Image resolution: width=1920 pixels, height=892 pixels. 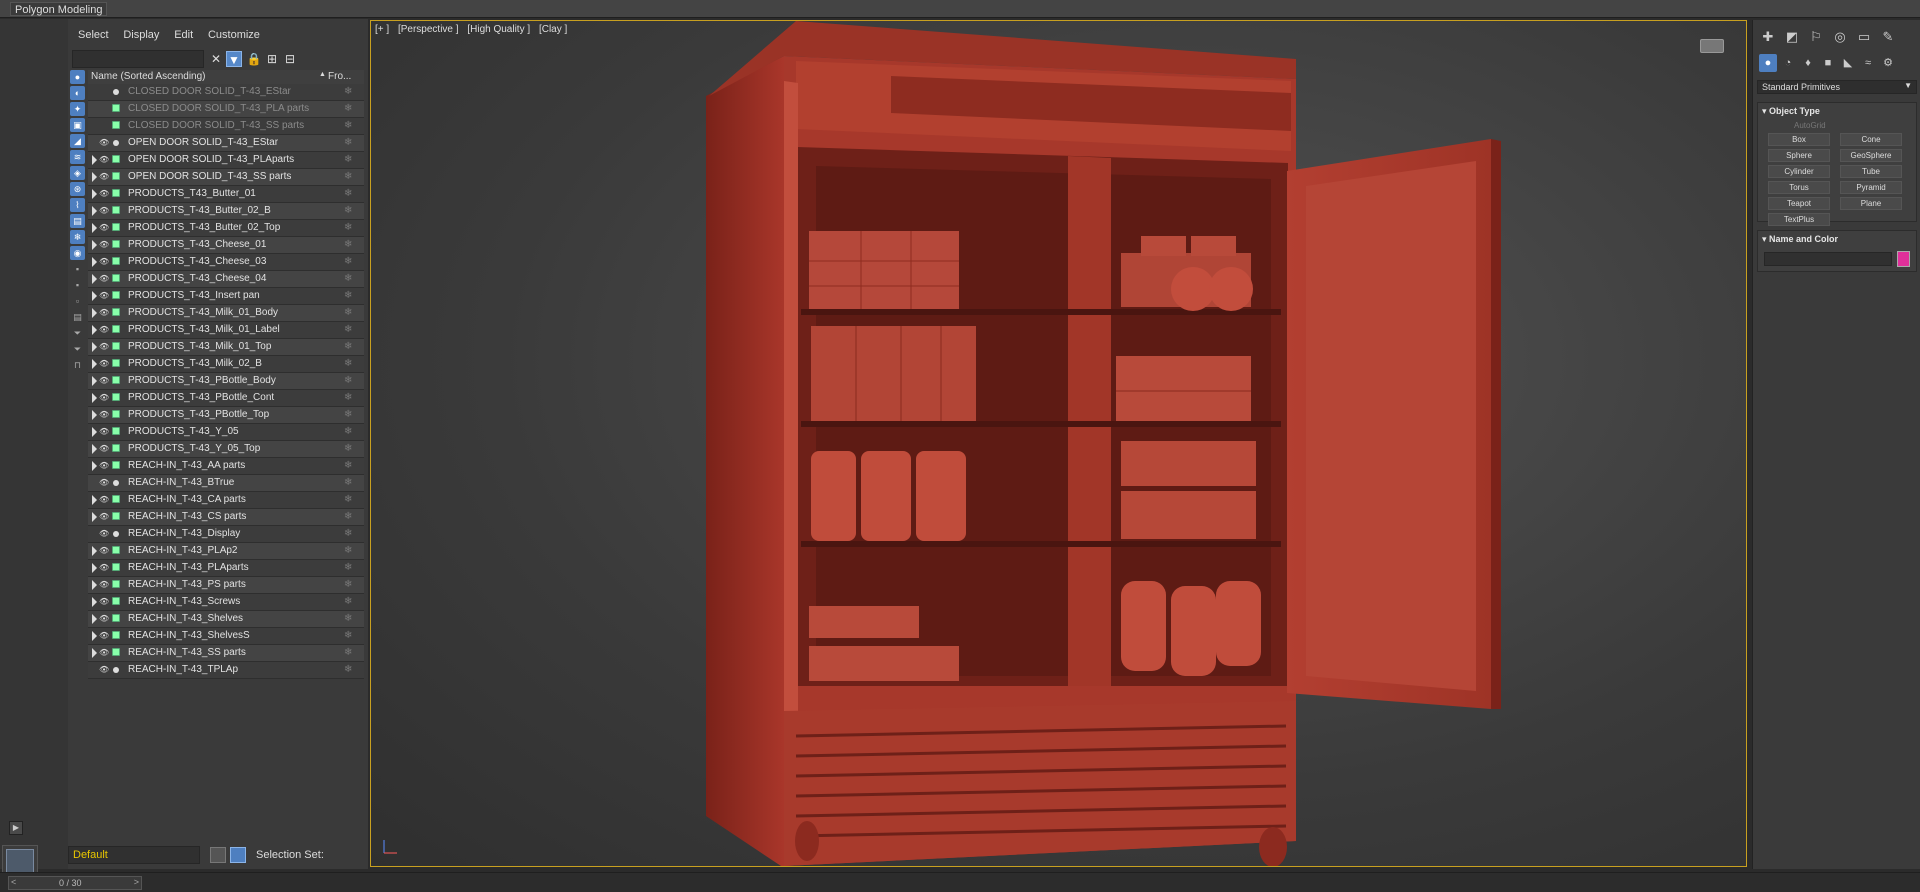 What do you see at coordinates (1837, 87) in the screenshot?
I see `primitive-type-dropdown: Standard Primitives ▼` at bounding box center [1837, 87].